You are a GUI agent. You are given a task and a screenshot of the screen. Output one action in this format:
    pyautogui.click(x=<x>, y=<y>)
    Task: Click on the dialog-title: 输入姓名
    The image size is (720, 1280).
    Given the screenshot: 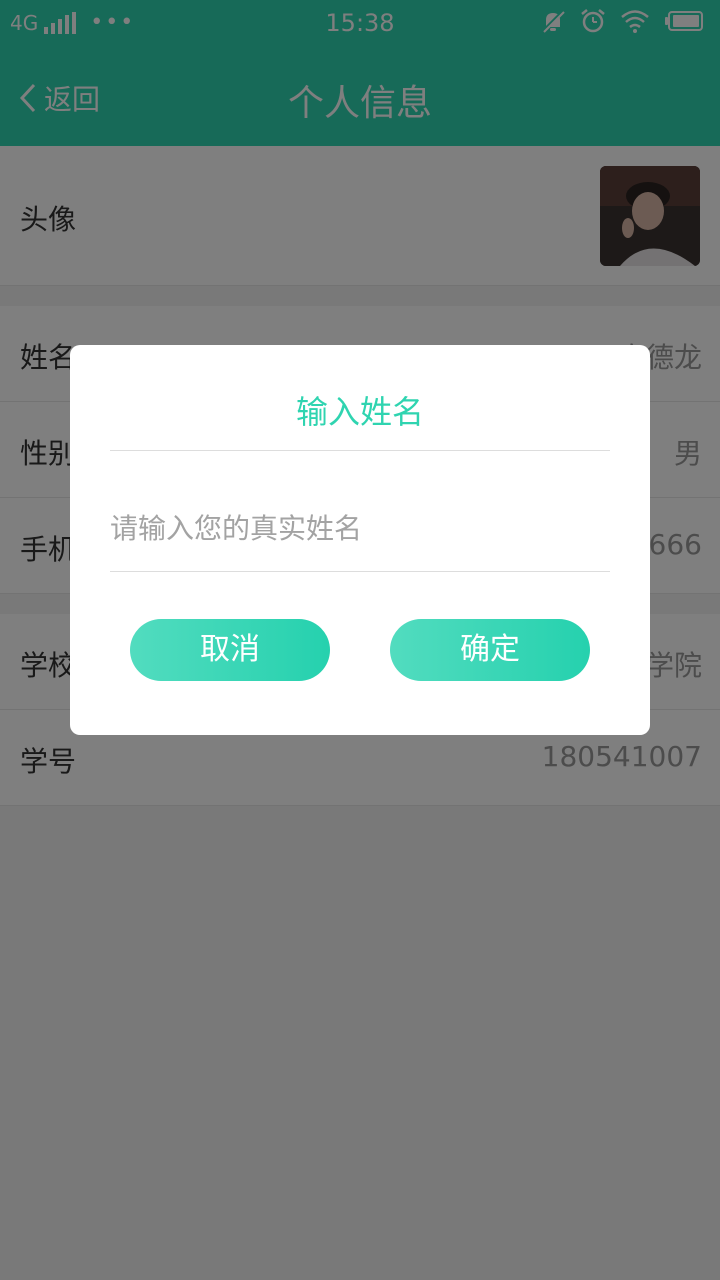 What is the action you would take?
    pyautogui.click(x=359, y=412)
    